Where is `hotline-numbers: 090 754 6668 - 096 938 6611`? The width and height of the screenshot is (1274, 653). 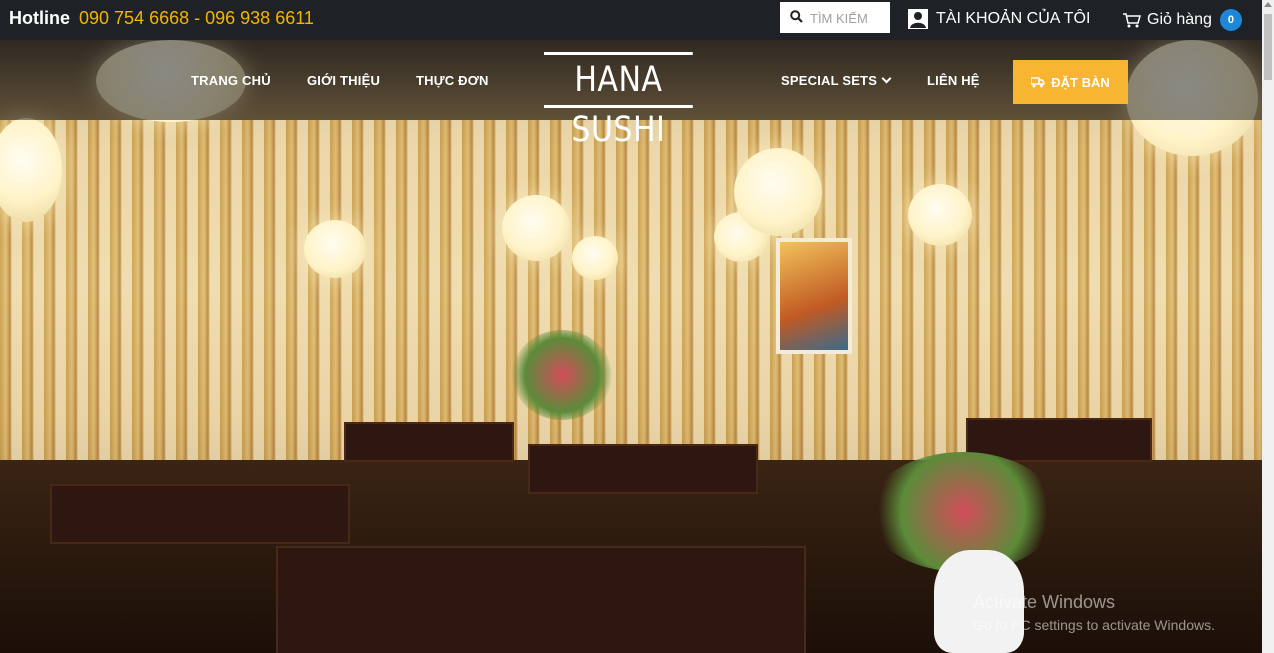 hotline-numbers: 090 754 6668 - 096 938 6611 is located at coordinates (196, 18).